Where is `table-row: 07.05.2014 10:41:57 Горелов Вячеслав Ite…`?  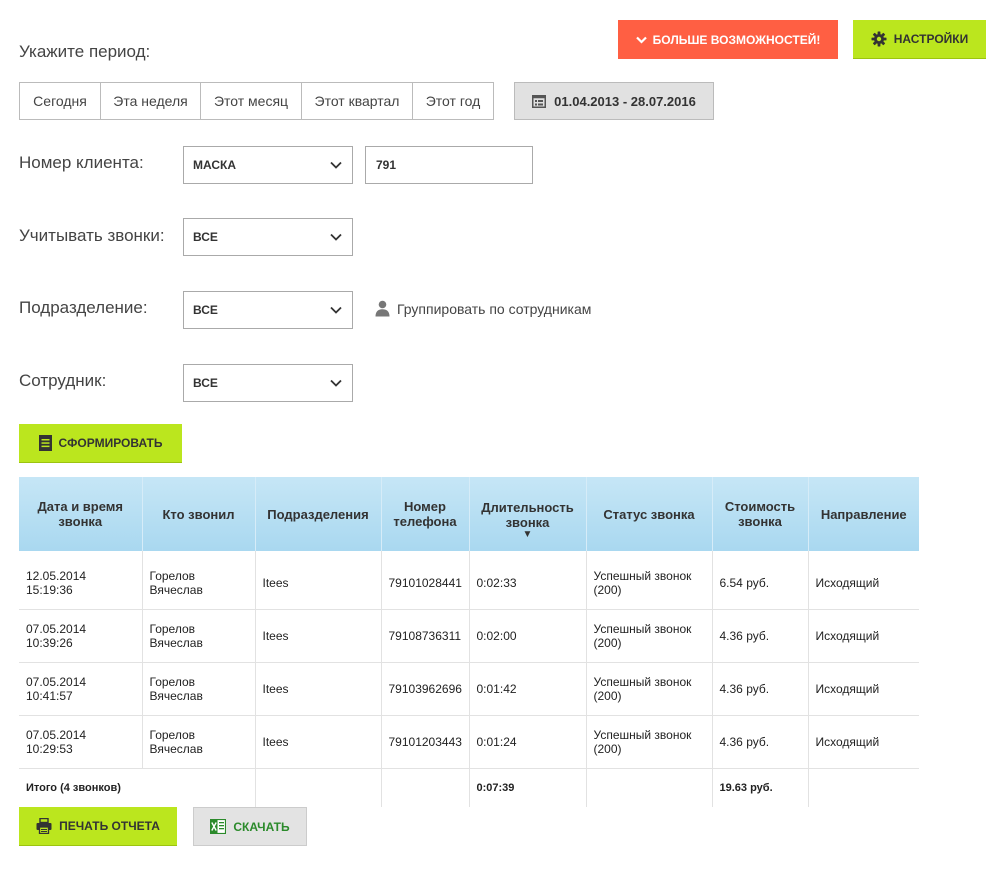 table-row: 07.05.2014 10:41:57 Горелов Вячеслав Ite… is located at coordinates (469, 689).